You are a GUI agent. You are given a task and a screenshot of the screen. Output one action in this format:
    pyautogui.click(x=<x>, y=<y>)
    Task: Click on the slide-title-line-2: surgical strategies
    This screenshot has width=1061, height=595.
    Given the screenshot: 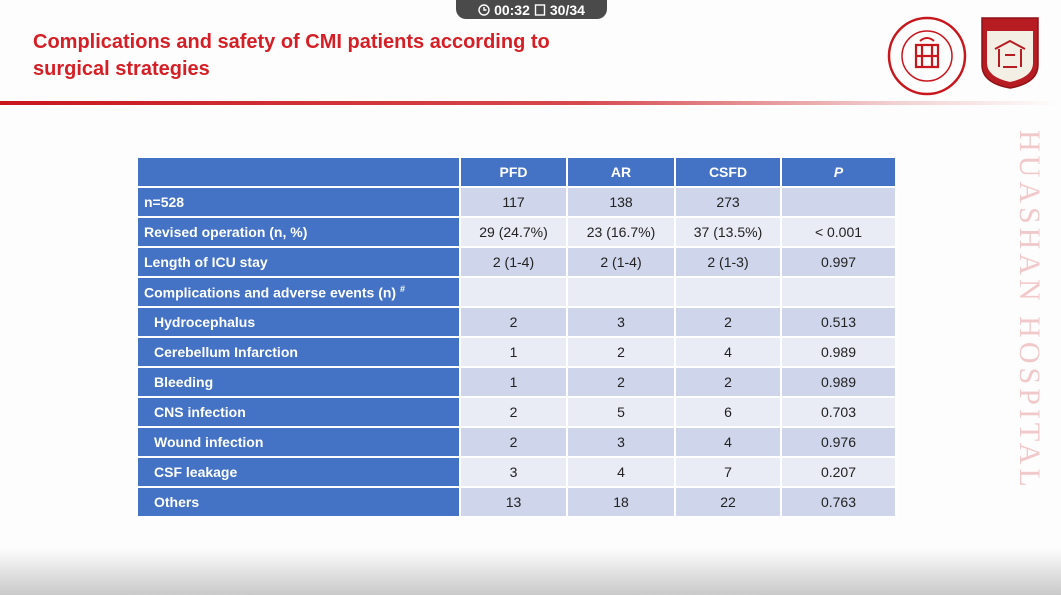 What is the action you would take?
    pyautogui.click(x=121, y=69)
    